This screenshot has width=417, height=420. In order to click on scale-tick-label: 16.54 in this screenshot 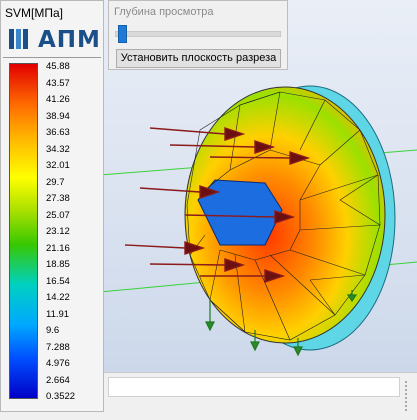, I will do `click(58, 281)`.